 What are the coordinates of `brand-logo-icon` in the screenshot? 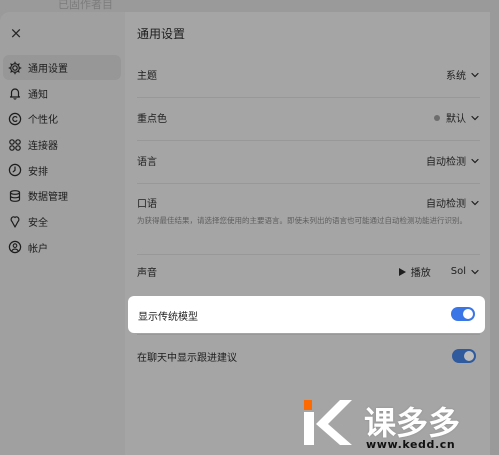 It's located at (328, 422).